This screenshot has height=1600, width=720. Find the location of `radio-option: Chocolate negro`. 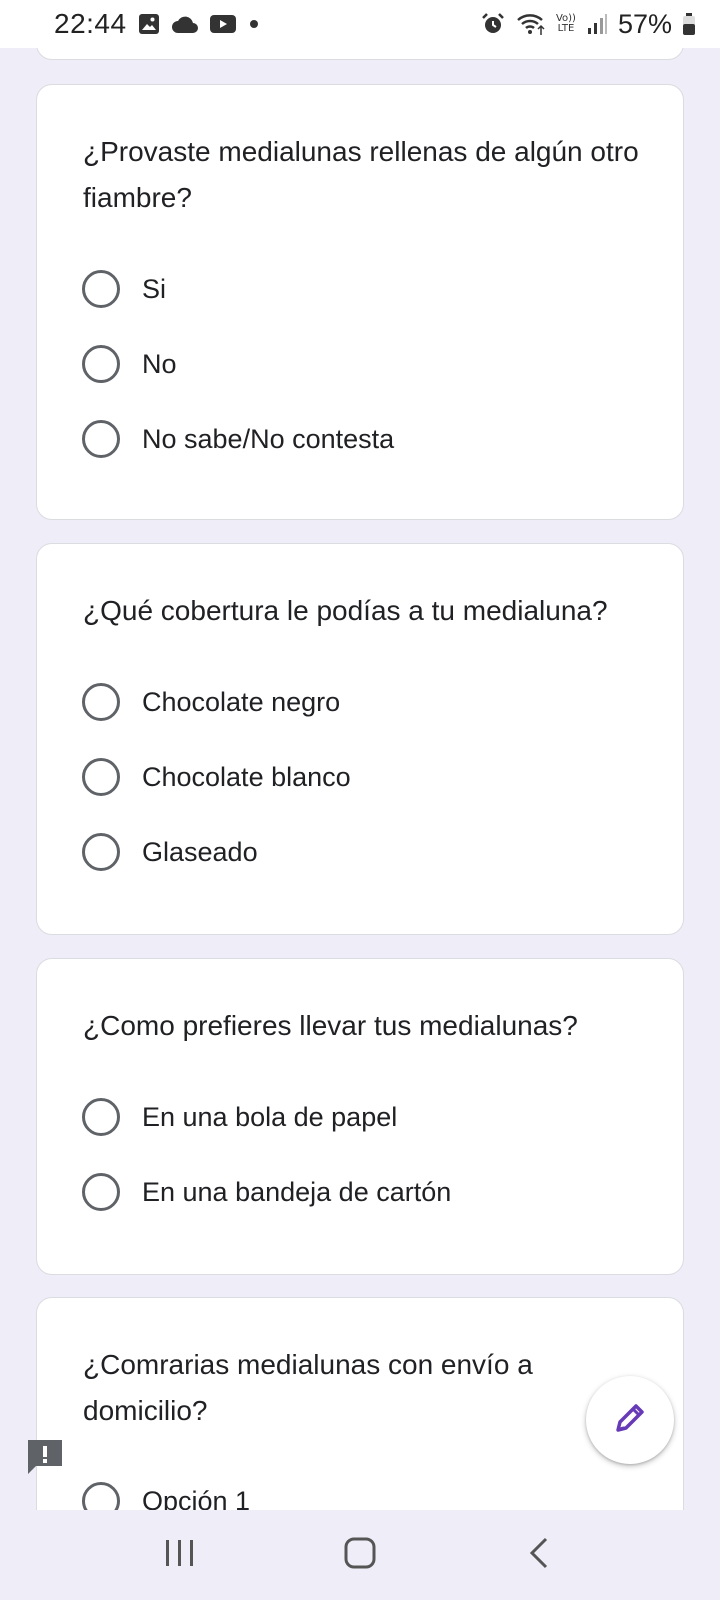

radio-option: Chocolate negro is located at coordinates (211, 702).